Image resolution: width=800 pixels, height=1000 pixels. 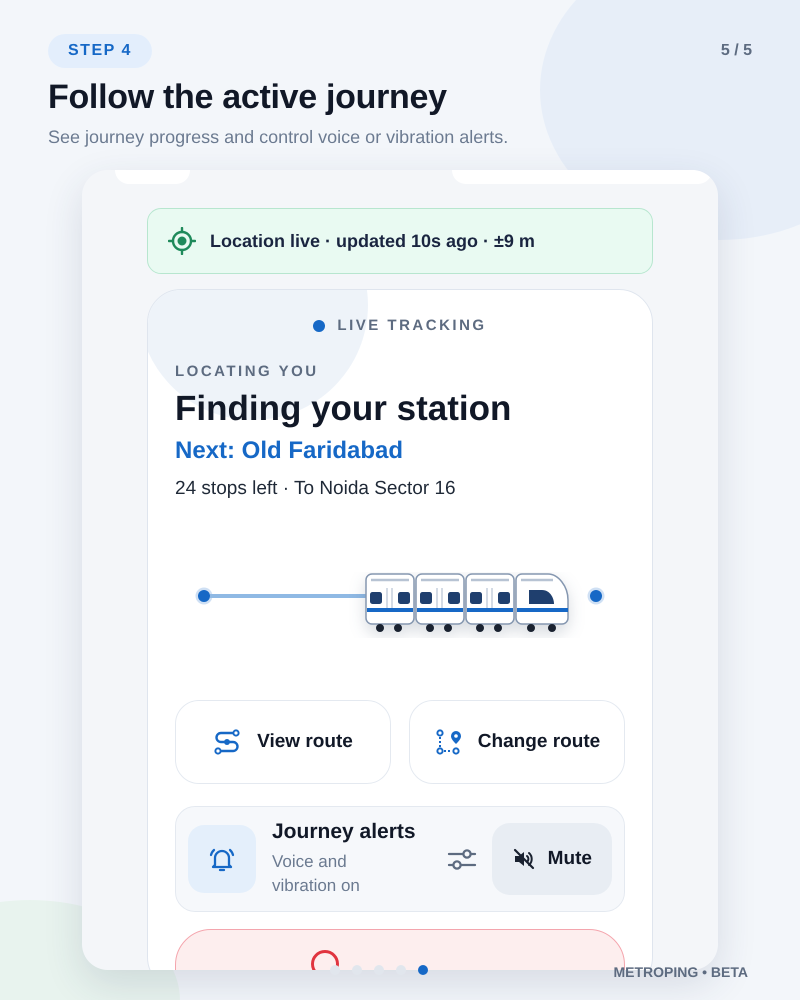 What do you see at coordinates (412, 325) in the screenshot?
I see `live-tracking-label: LIVE TRACKING` at bounding box center [412, 325].